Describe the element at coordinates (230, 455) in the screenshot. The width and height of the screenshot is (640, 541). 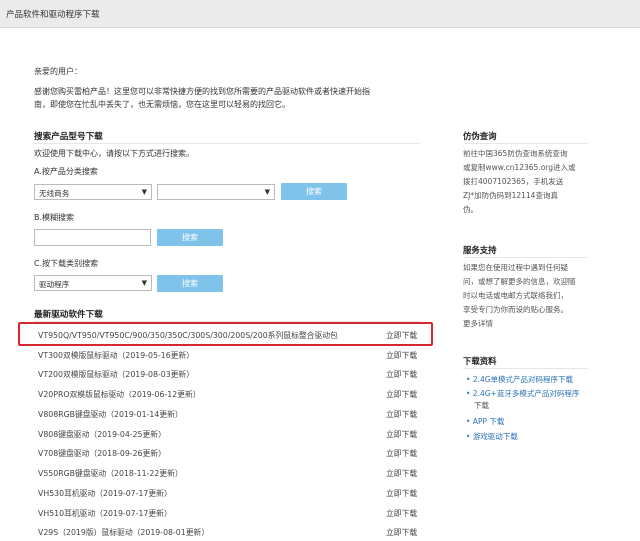
I see `list-item: V708键盘驱动（2018-09-26更新） 立即下载` at that location.